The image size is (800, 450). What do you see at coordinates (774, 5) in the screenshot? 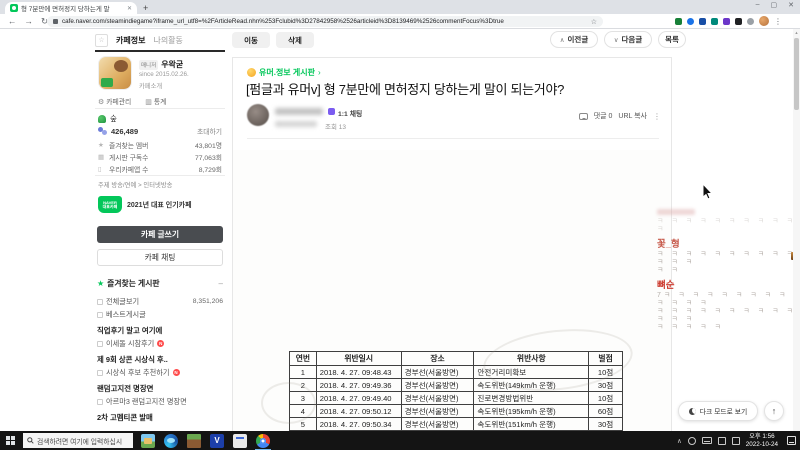
I see `window-maximize-button: ▢` at bounding box center [774, 5].